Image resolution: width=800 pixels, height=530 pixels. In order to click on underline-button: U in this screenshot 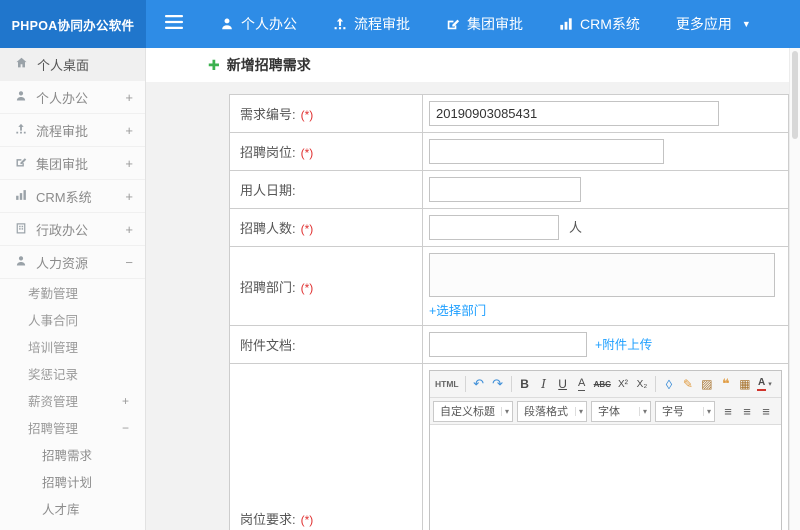, I will do `click(563, 384)`.